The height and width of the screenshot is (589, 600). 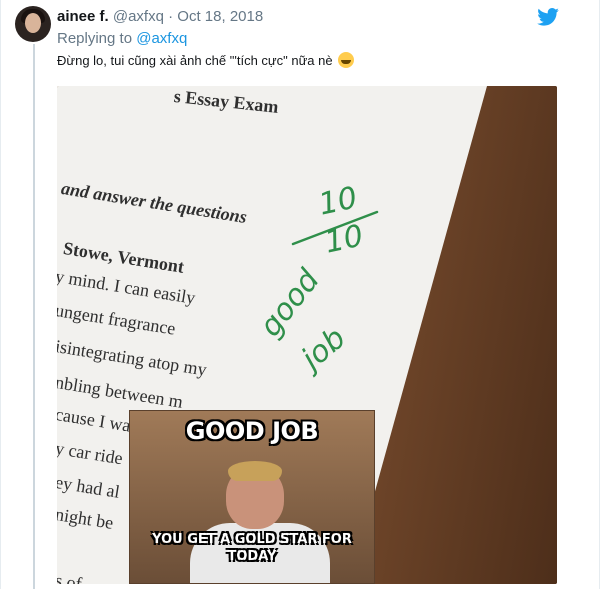 What do you see at coordinates (83, 16) in the screenshot?
I see `author-name: ainee f.` at bounding box center [83, 16].